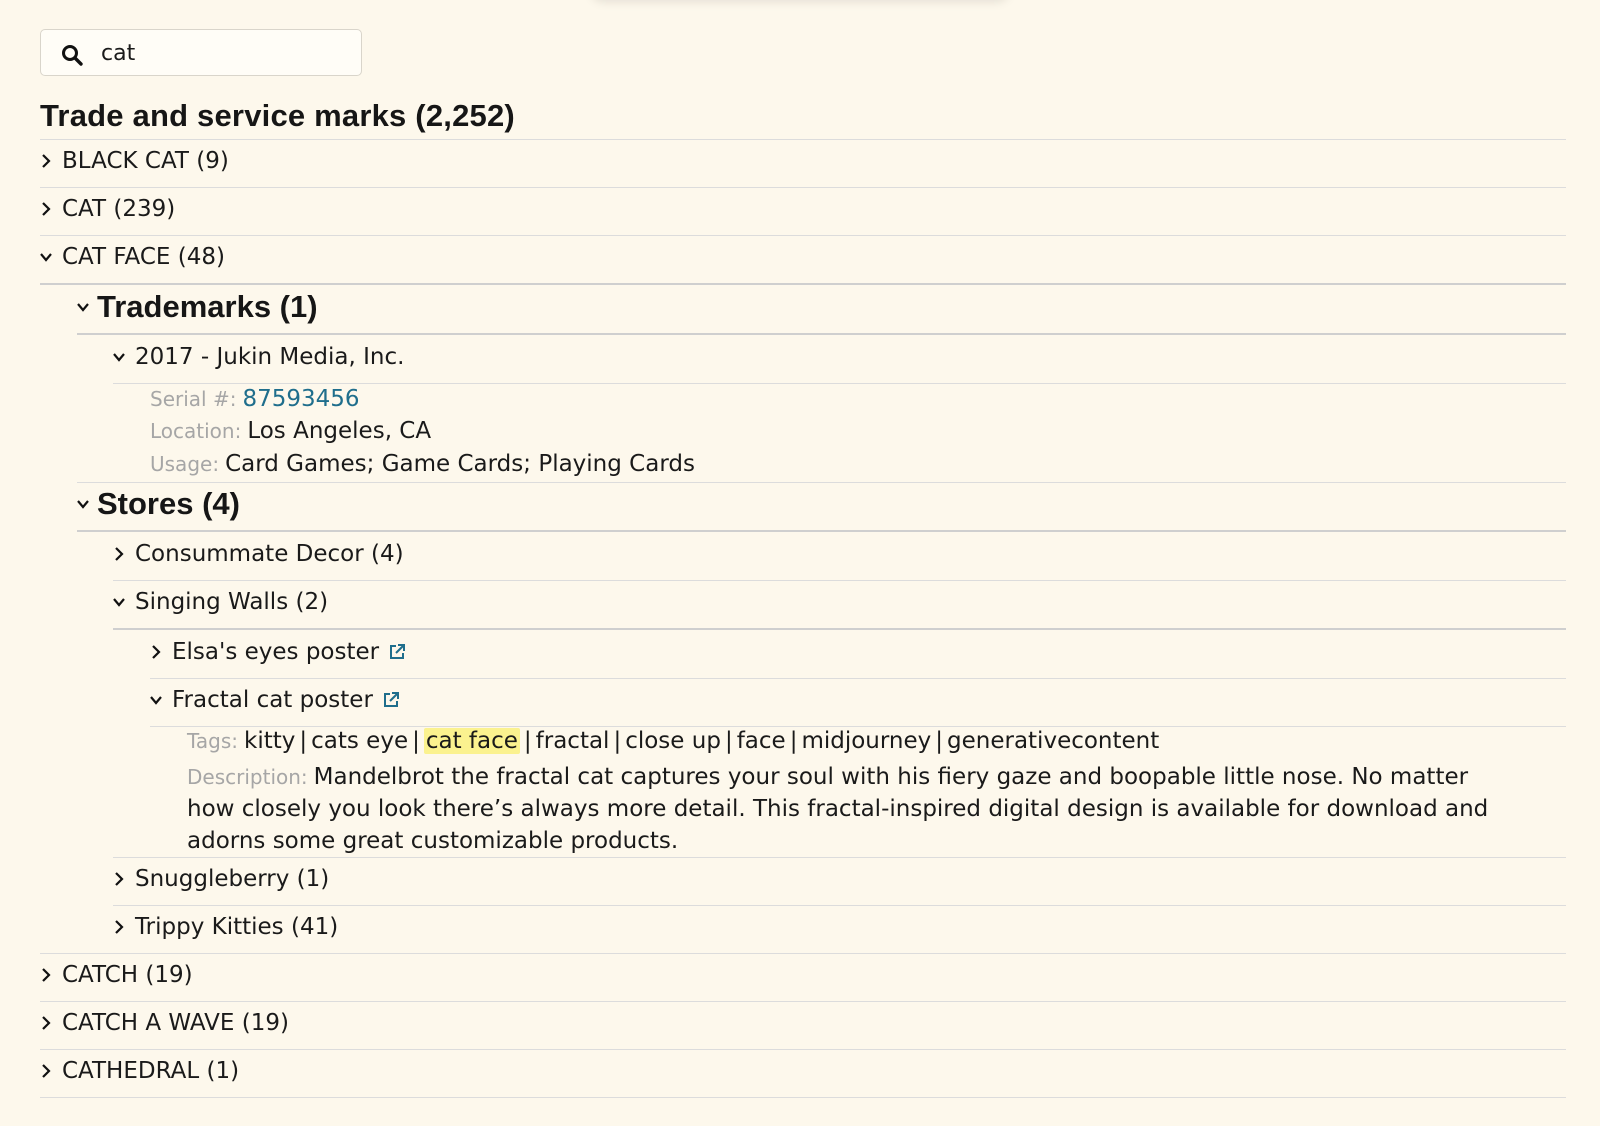  What do you see at coordinates (291, 431) in the screenshot?
I see `location-field: Location: Los Angeles, CA` at bounding box center [291, 431].